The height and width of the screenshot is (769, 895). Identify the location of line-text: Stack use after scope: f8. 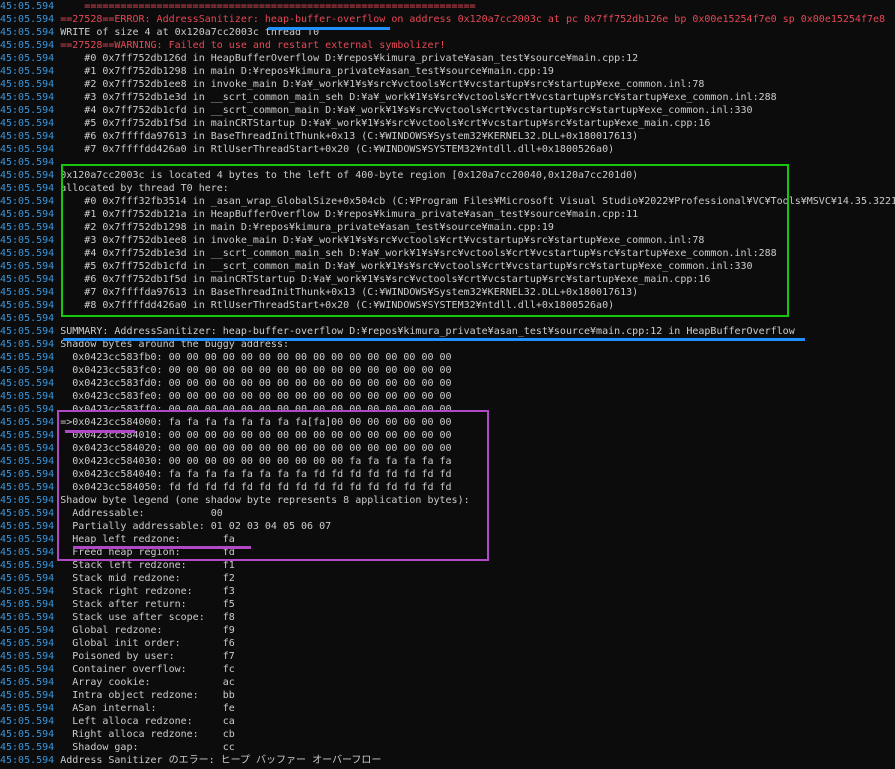
(147, 617).